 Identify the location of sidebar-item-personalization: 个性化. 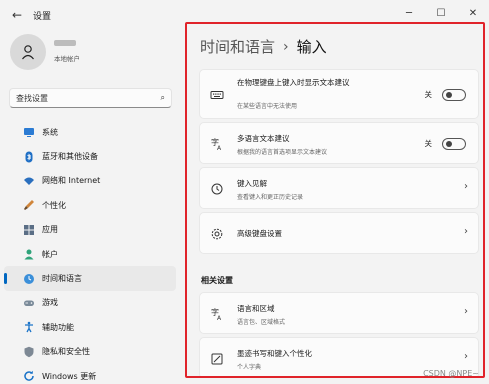
(90, 205).